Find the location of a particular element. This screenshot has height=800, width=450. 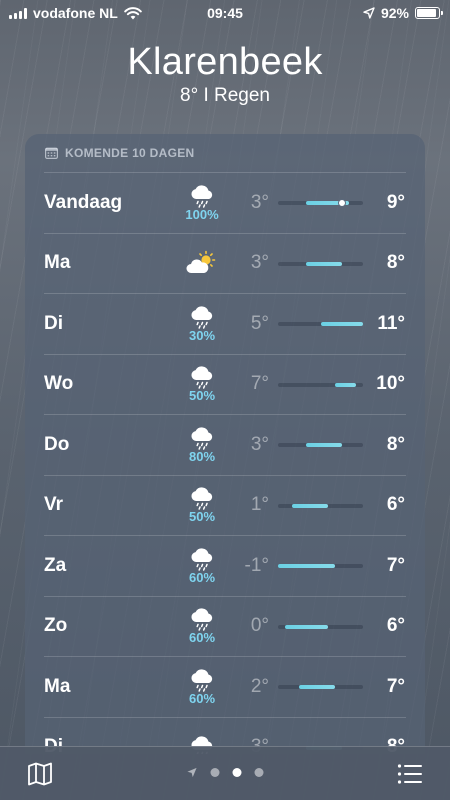

status-right: 92% is located at coordinates (403, 13).